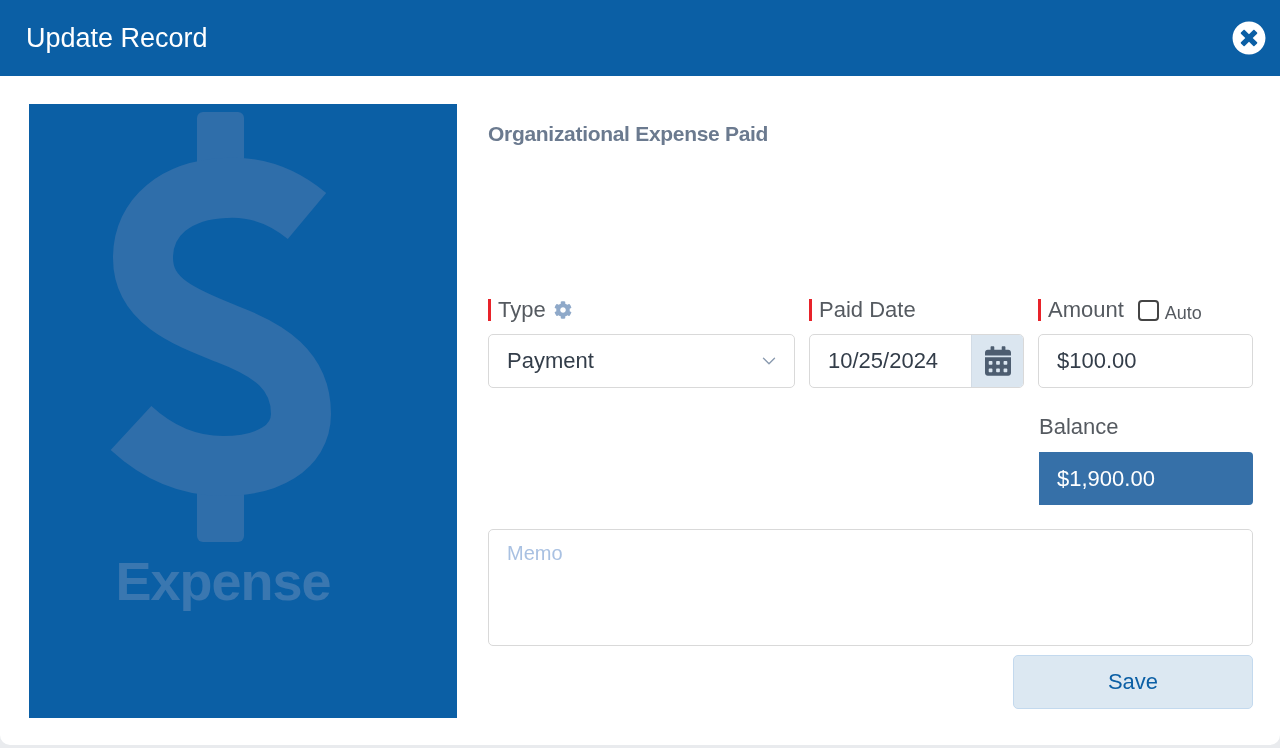 This screenshot has height=748, width=1280. I want to click on calendar-icon, so click(997, 361).